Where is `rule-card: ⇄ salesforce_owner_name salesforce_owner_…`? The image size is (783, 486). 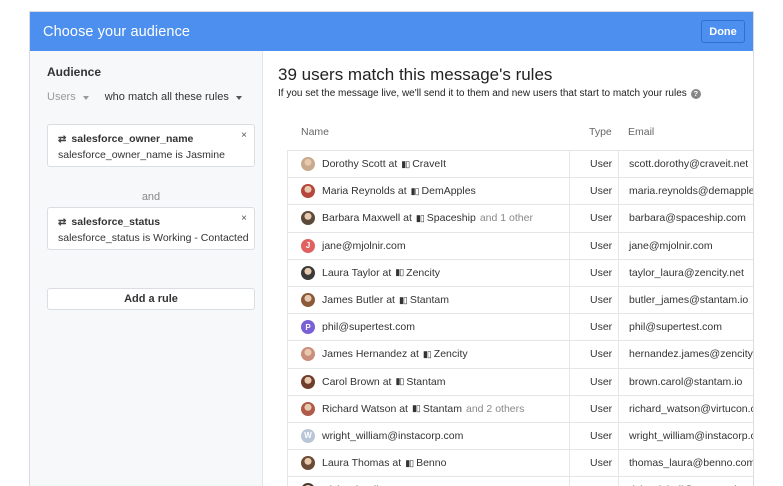 rule-card: ⇄ salesforce_owner_name salesforce_owner_… is located at coordinates (151, 145).